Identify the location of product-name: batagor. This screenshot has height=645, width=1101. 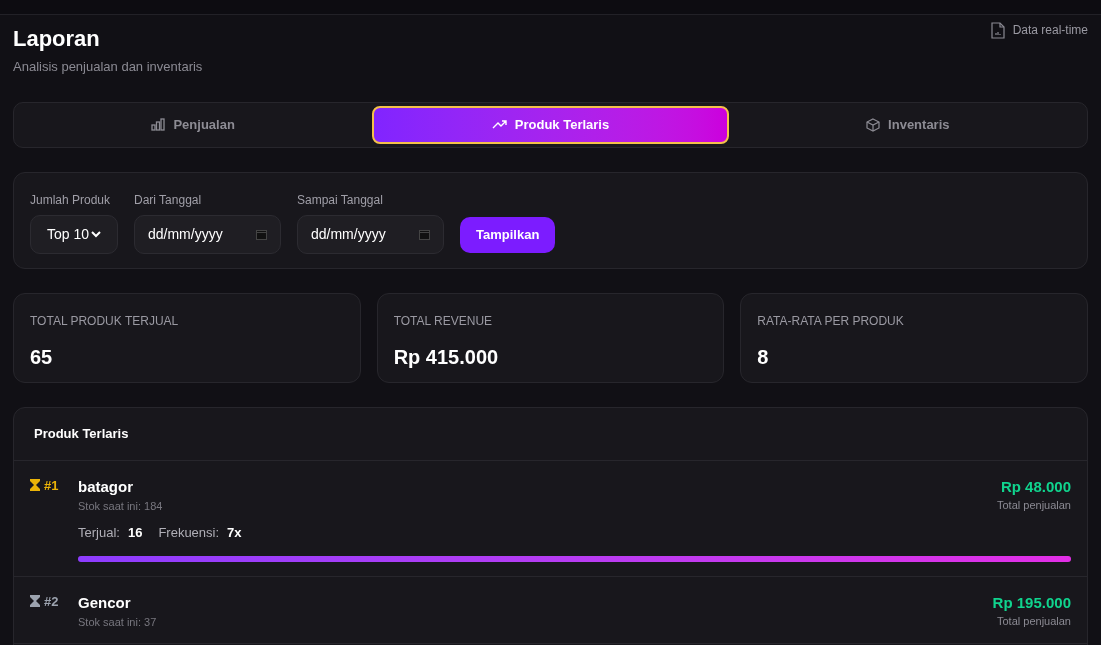
(106, 486).